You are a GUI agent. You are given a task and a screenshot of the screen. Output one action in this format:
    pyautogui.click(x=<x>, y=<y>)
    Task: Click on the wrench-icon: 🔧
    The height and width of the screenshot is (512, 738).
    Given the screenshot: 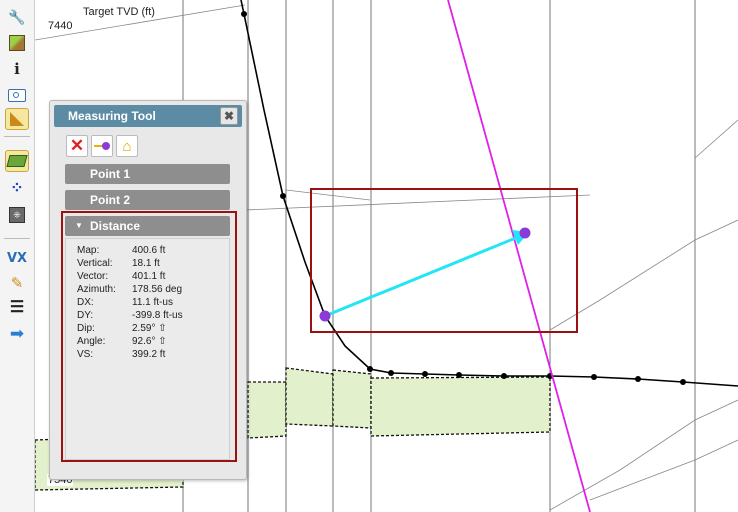 What is the action you would take?
    pyautogui.click(x=17, y=17)
    